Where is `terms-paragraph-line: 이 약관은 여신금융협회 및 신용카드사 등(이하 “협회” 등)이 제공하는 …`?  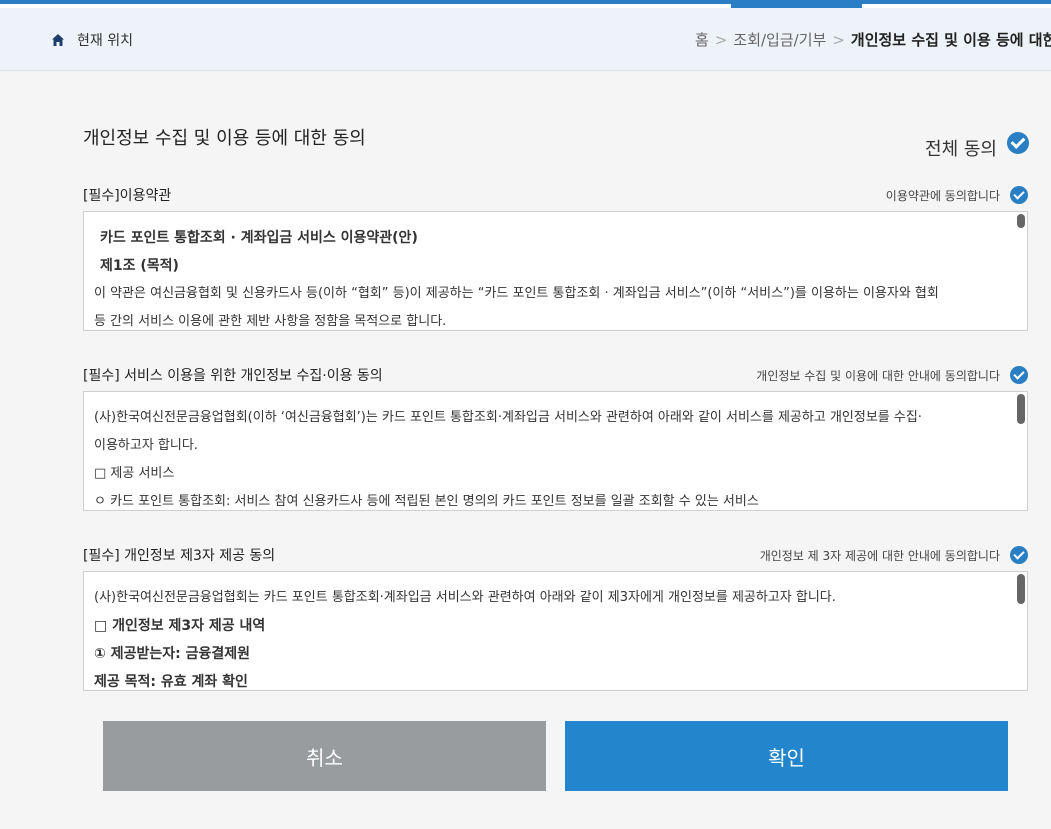
terms-paragraph-line: 이 약관은 여신금융협회 및 신용카드사 등(이하 “협회” 등)이 제공하는 … is located at coordinates (516, 293).